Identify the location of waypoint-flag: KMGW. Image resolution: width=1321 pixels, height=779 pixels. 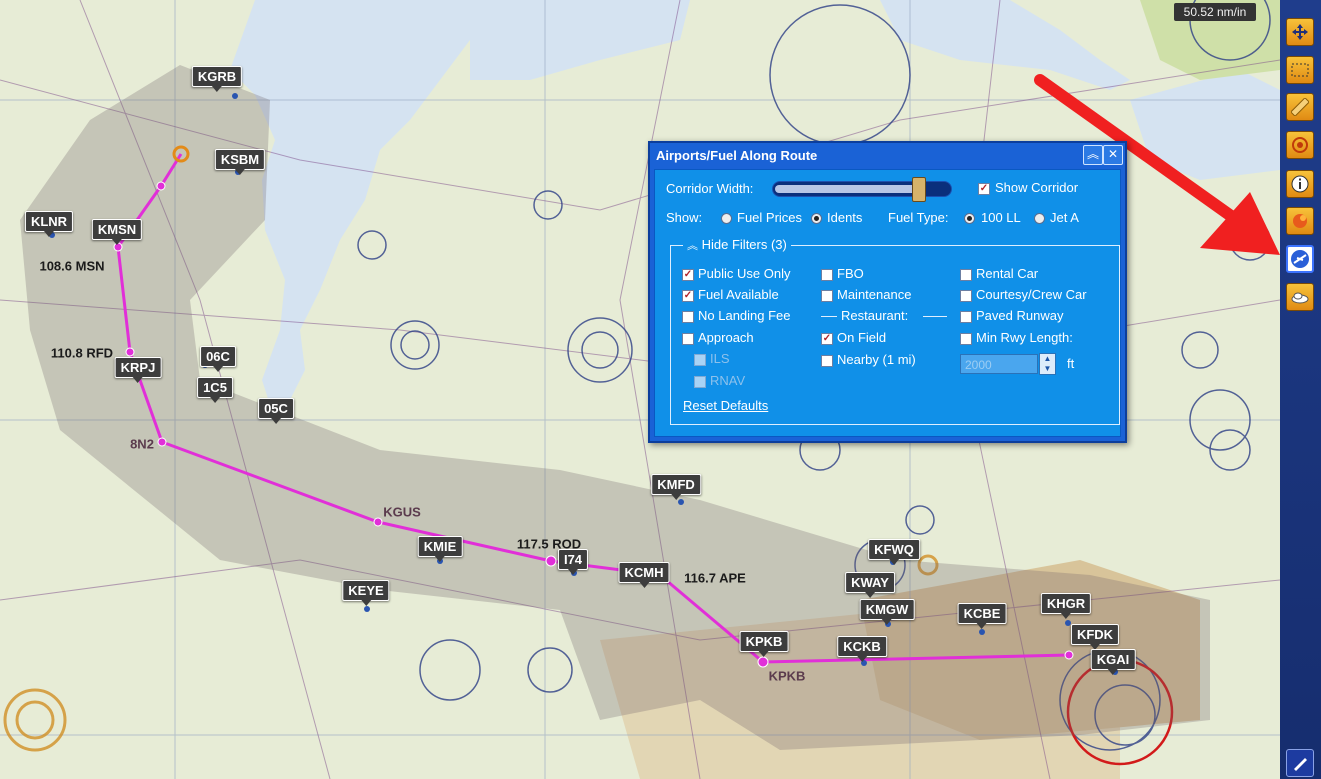
(887, 612).